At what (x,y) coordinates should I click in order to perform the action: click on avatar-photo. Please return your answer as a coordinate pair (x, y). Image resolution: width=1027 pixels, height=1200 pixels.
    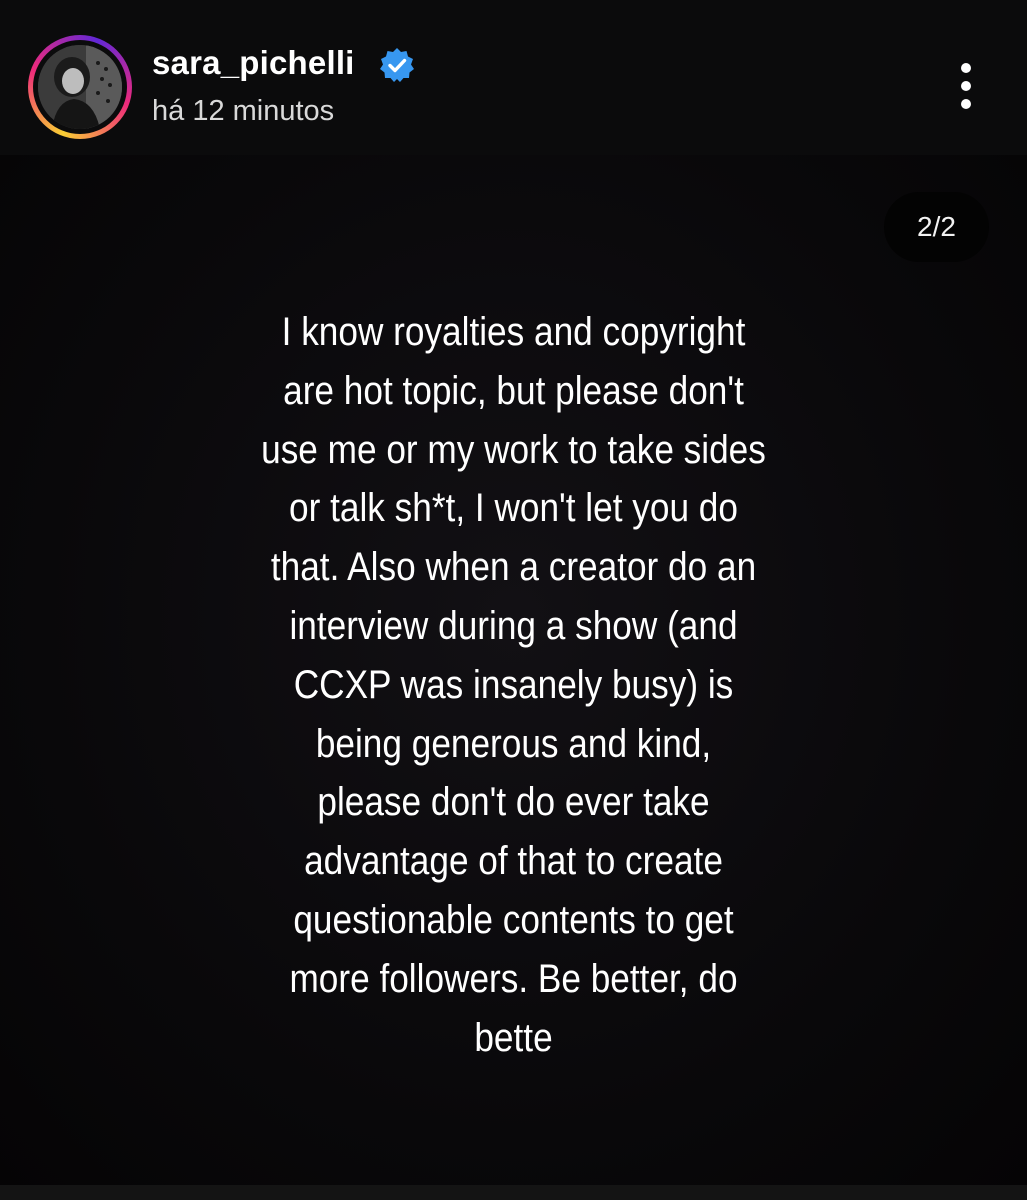
    Looking at the image, I should click on (80, 87).